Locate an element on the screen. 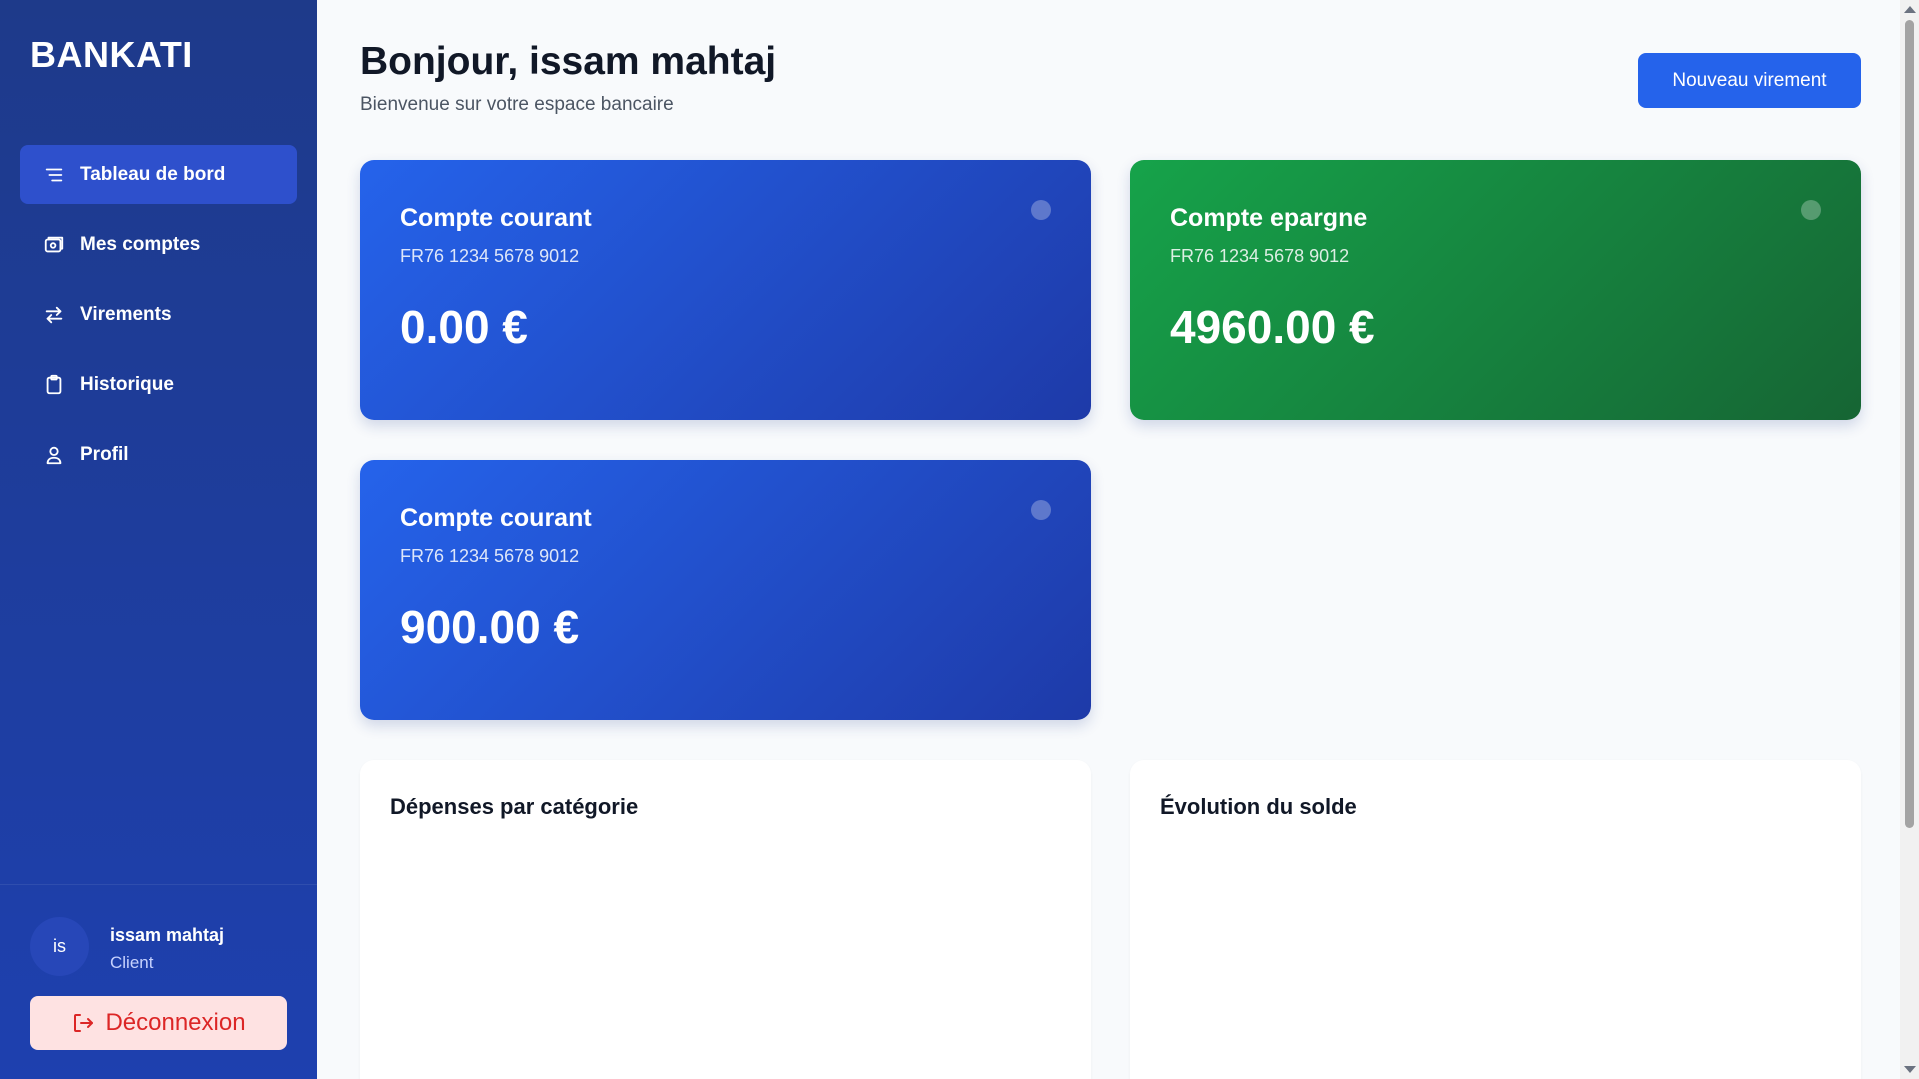 The width and height of the screenshot is (1919, 1079). sidebar-item-tableau-de-bord: Tableau de bord is located at coordinates (158, 174).